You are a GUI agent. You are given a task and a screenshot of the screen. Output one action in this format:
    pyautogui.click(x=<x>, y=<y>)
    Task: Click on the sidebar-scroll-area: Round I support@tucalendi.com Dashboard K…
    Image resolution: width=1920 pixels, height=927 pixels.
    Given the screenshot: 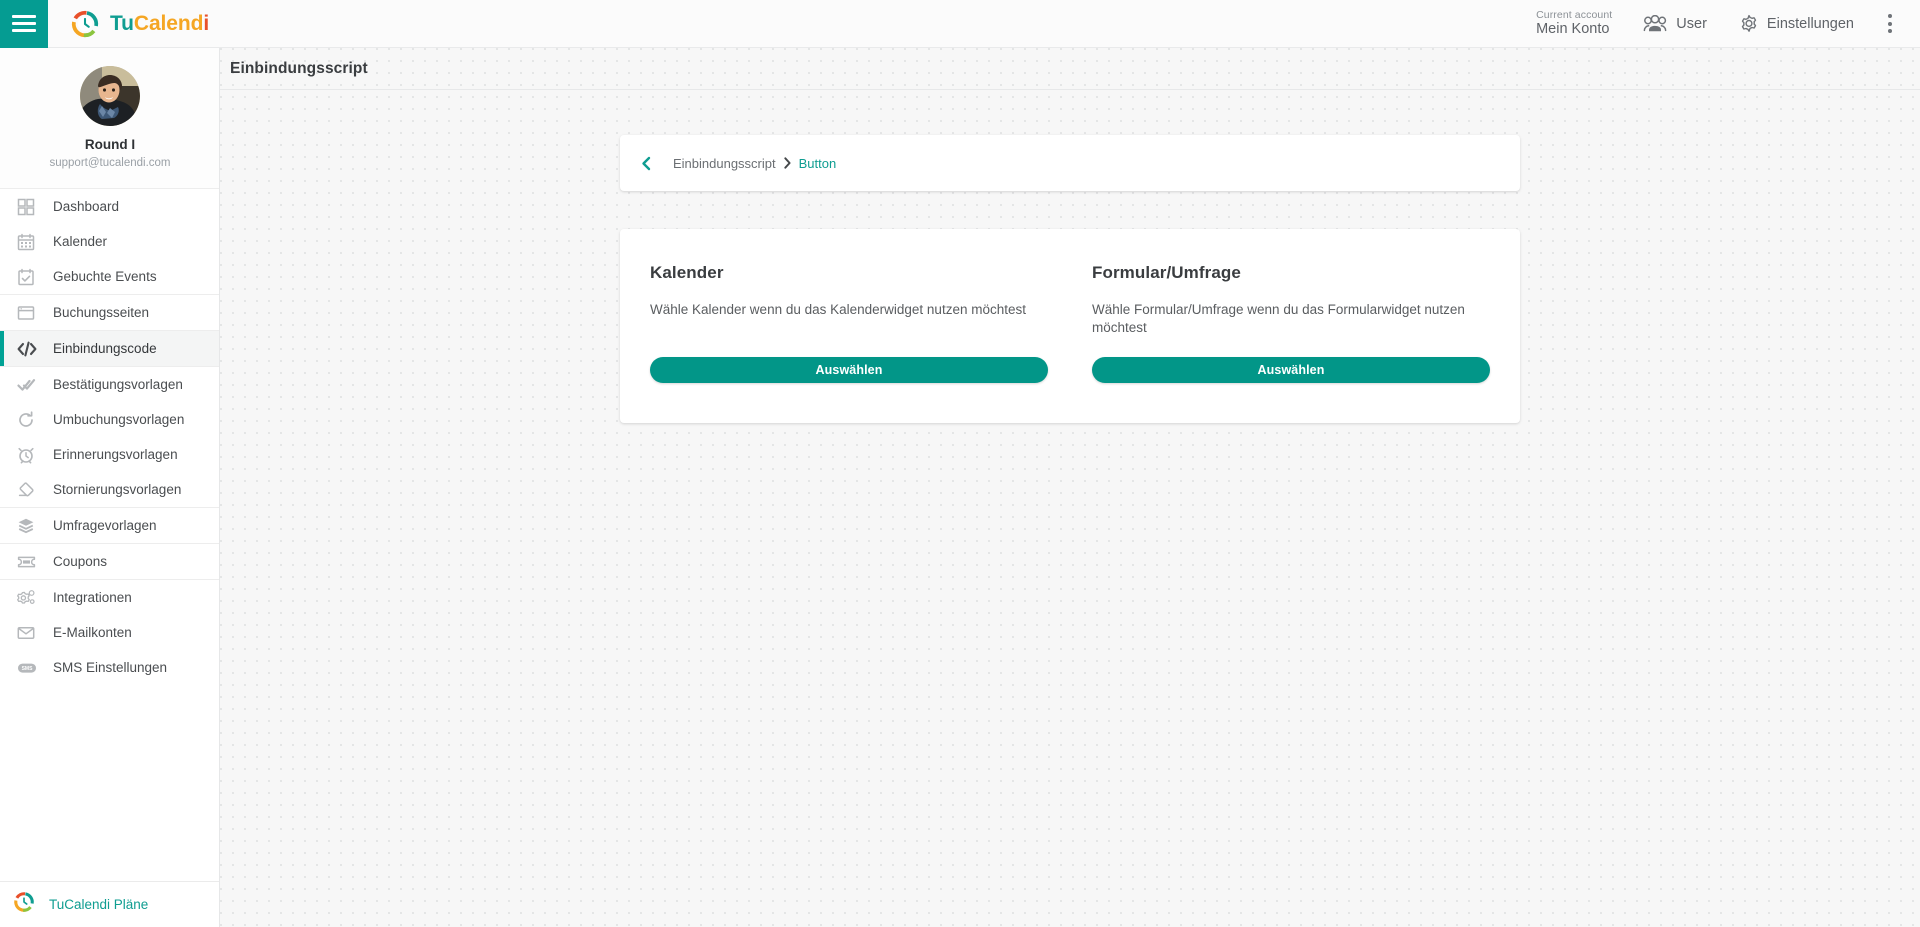 What is the action you would take?
    pyautogui.click(x=109, y=487)
    